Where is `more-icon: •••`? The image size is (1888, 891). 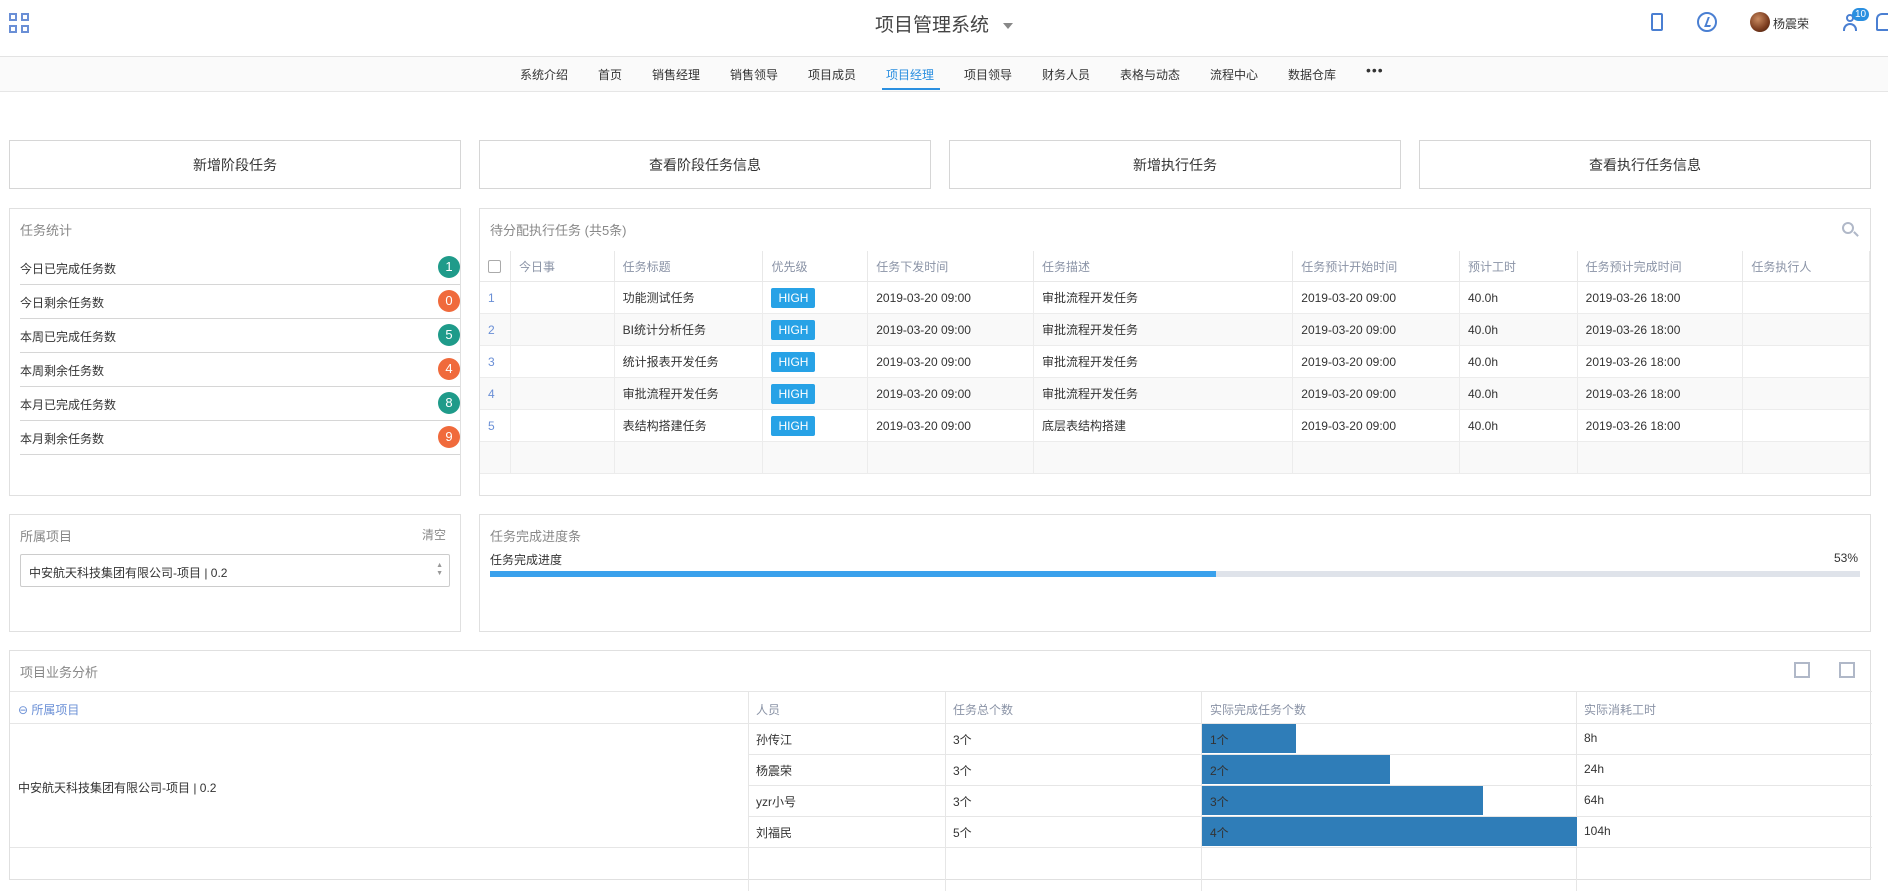 more-icon: ••• is located at coordinates (1375, 70).